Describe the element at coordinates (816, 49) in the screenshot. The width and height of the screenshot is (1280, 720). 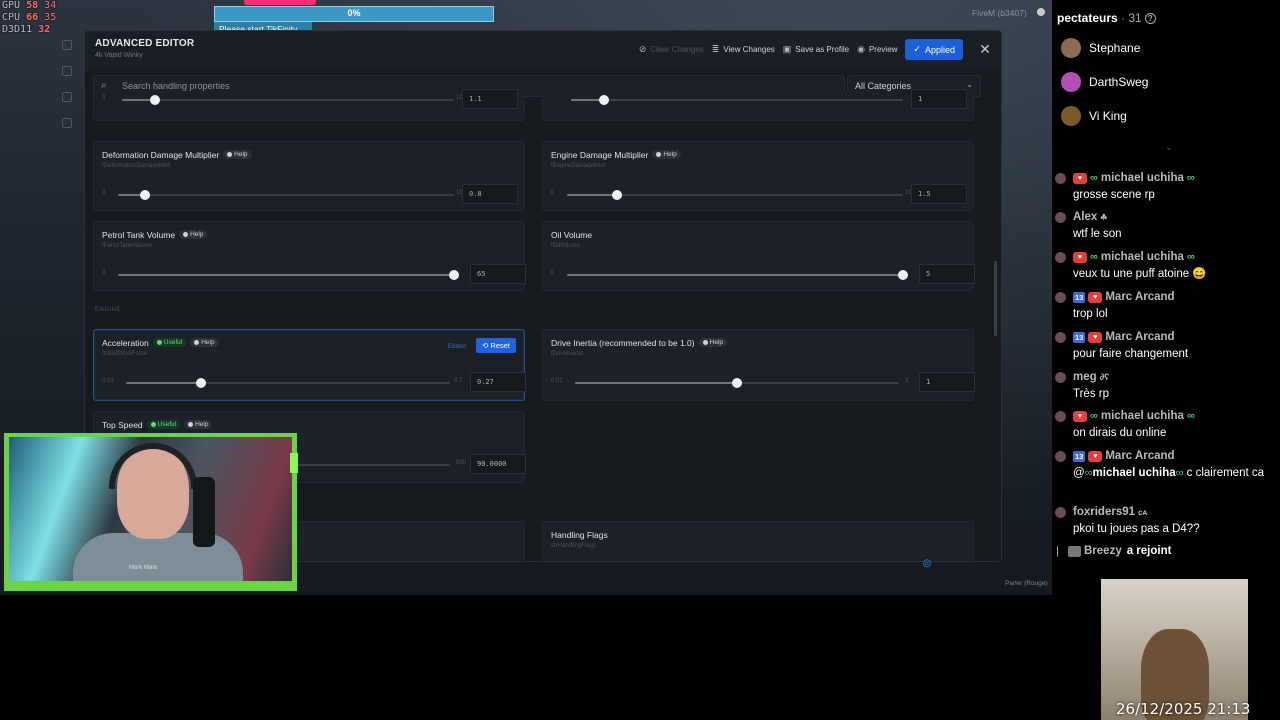
I see `save-profile-button: ▣ Save as Profile` at that location.